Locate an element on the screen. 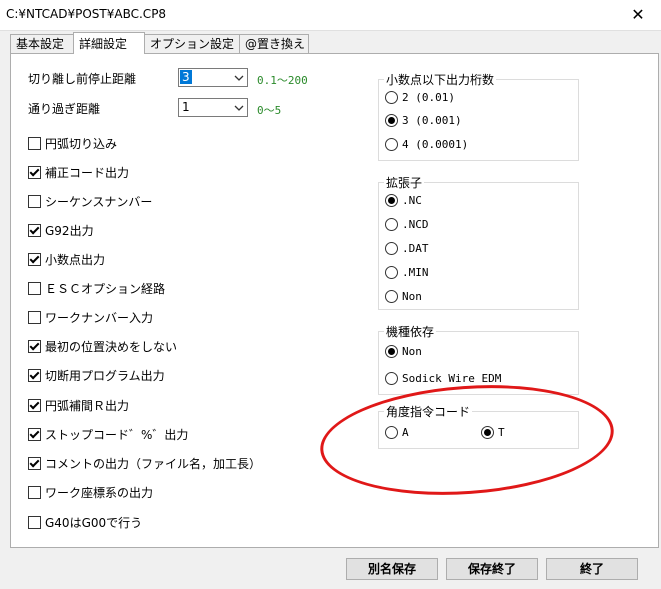 The width and height of the screenshot is (661, 589). checkbox-label: ワーク座標系の出力 is located at coordinates (99, 493).